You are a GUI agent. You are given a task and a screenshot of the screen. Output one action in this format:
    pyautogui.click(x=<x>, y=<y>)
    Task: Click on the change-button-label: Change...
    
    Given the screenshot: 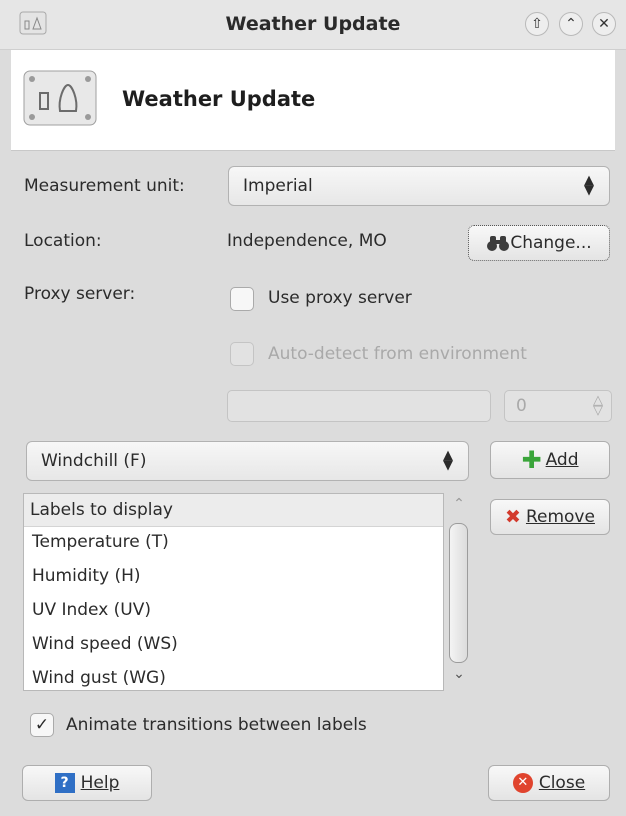 What is the action you would take?
    pyautogui.click(x=551, y=243)
    